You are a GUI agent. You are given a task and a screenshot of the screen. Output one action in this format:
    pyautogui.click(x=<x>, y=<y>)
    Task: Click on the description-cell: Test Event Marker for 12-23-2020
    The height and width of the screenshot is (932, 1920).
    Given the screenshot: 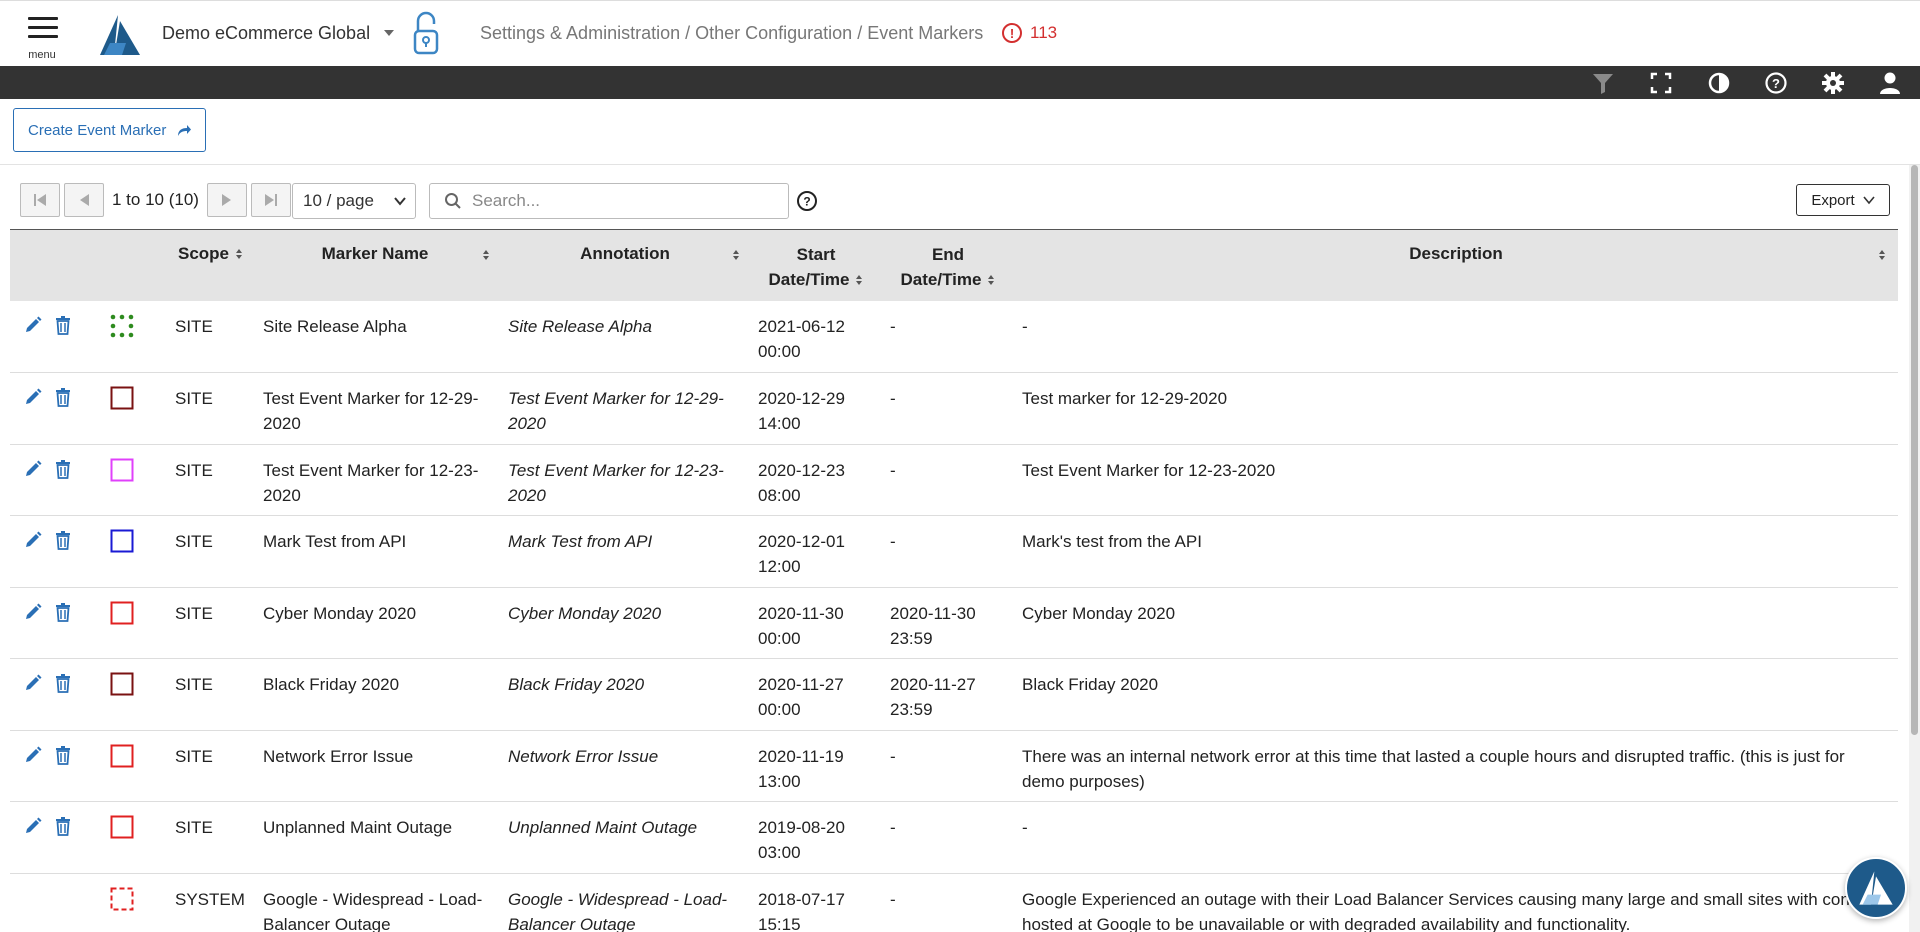 What is the action you would take?
    pyautogui.click(x=1456, y=480)
    